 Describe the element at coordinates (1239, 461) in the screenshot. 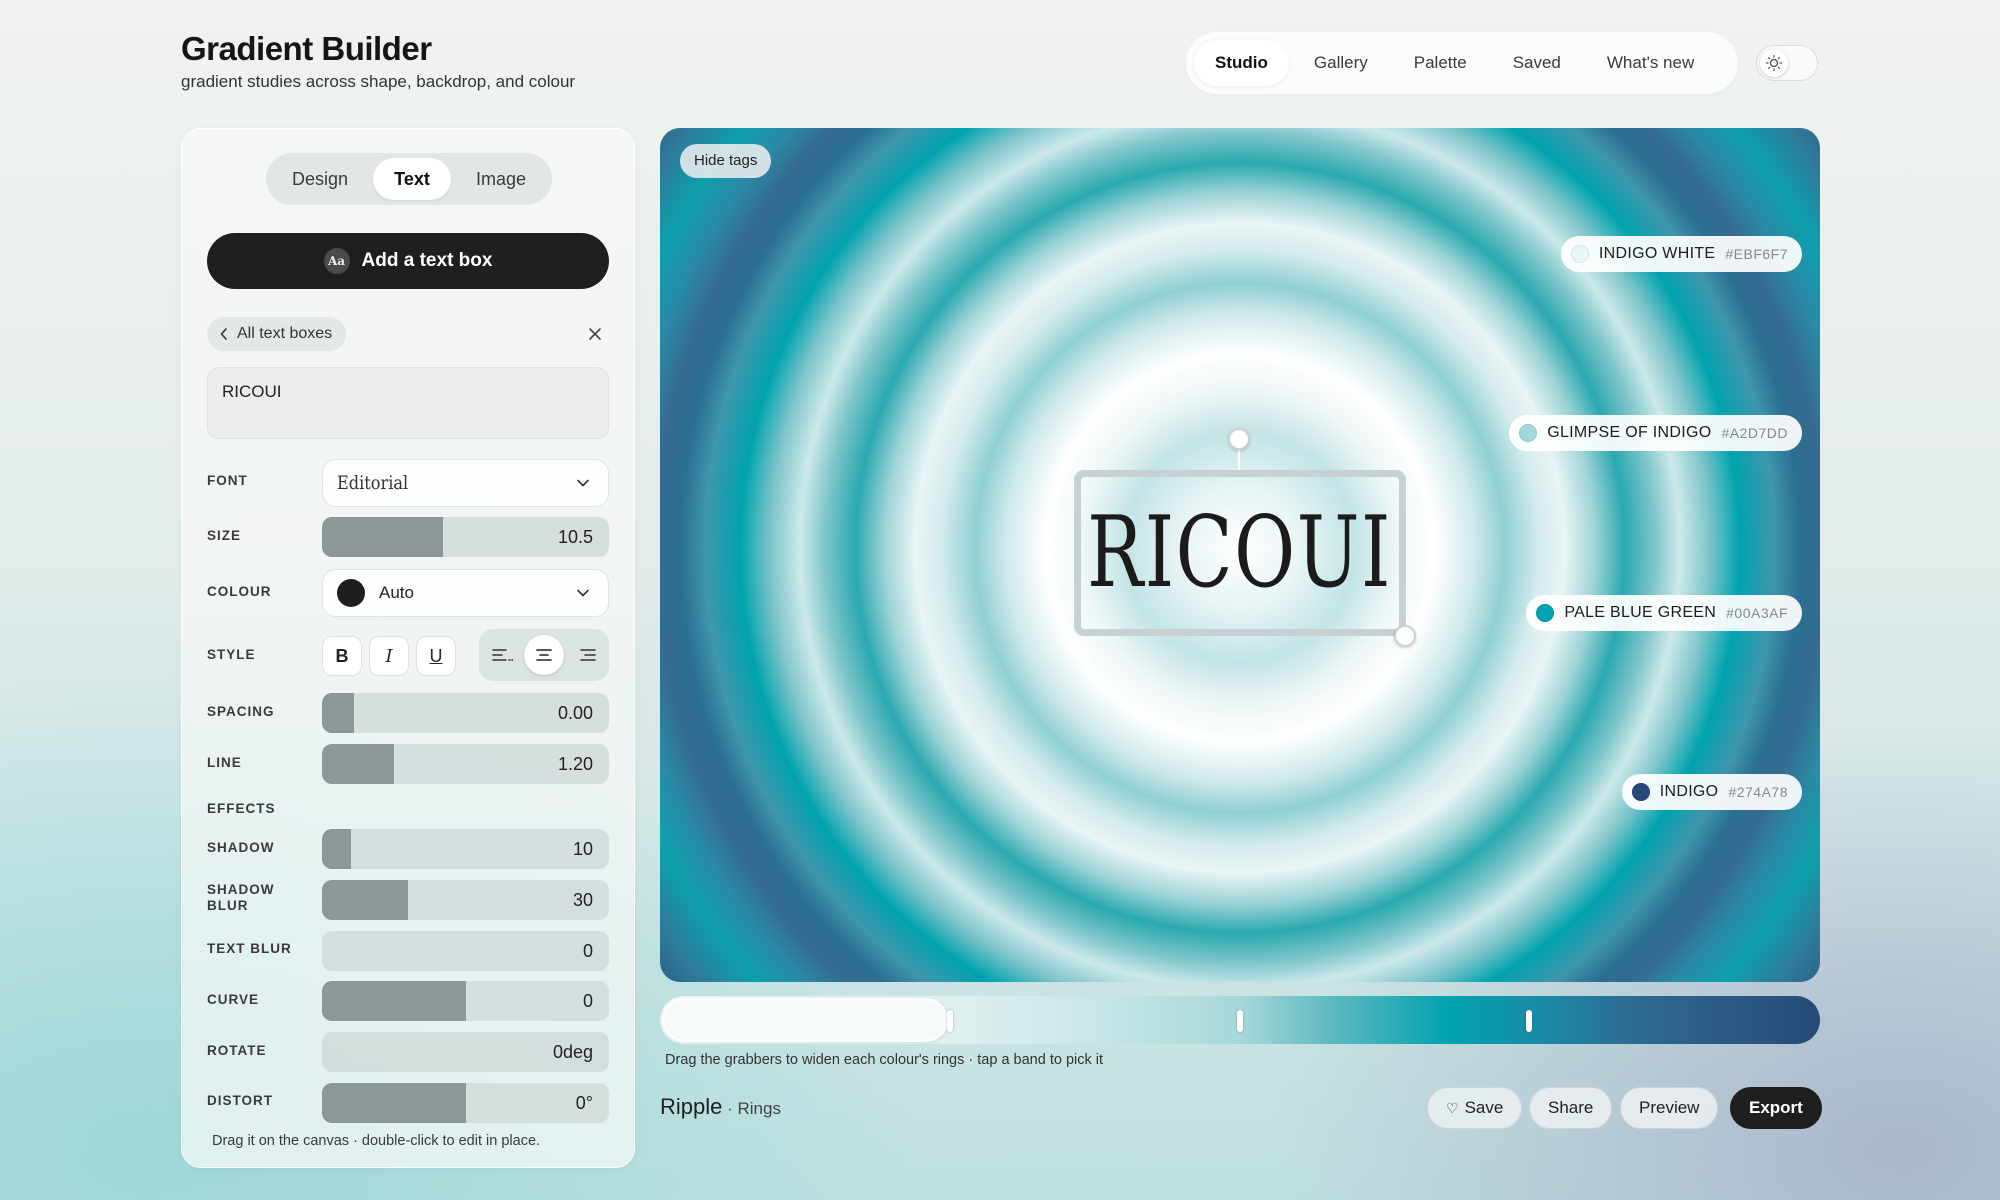

I see `rotate-handle-stem` at that location.